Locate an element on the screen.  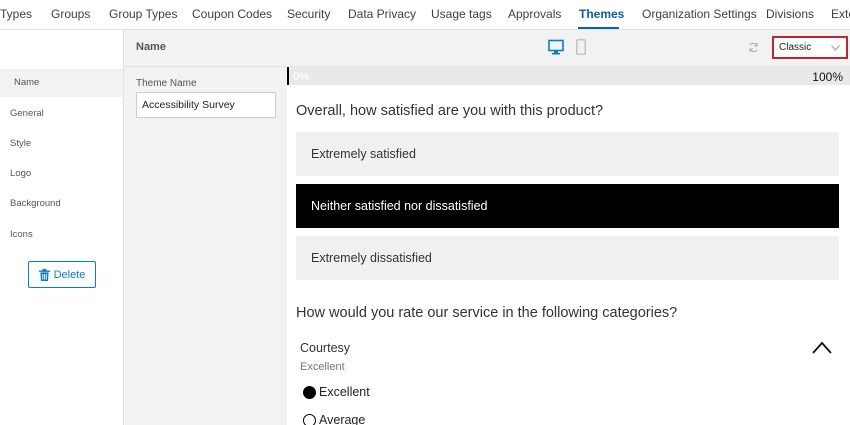
desktop-icon is located at coordinates (556, 47).